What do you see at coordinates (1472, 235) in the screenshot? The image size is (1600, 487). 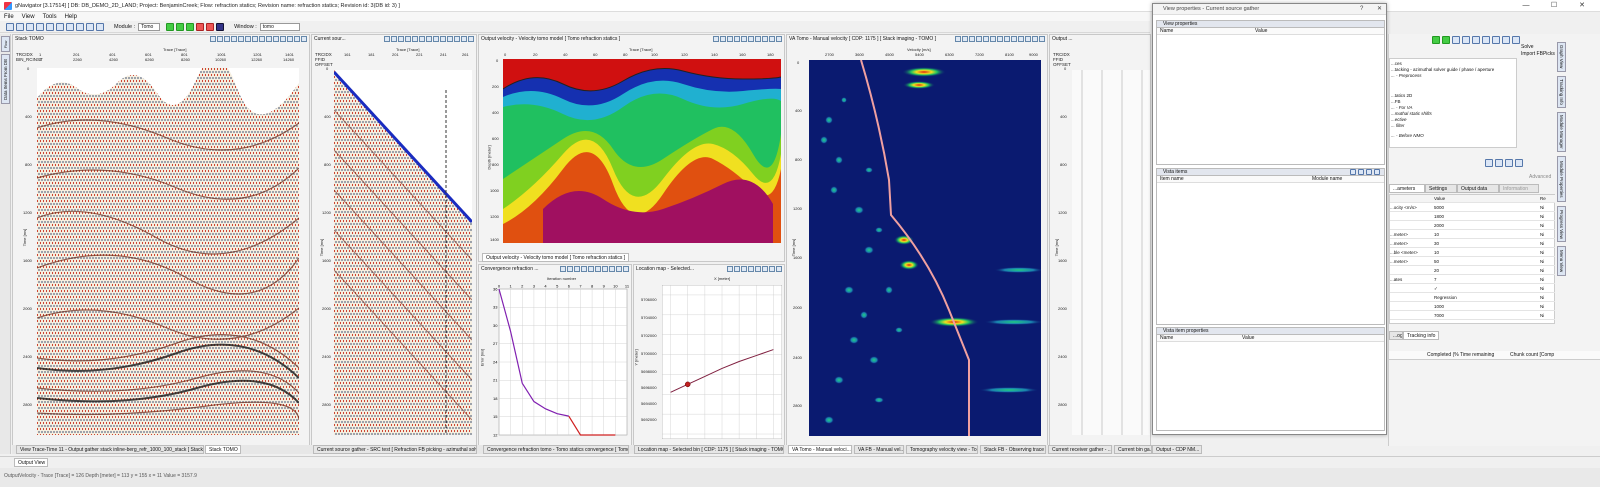 I see `param-row: ...meter> 10 Ni` at bounding box center [1472, 235].